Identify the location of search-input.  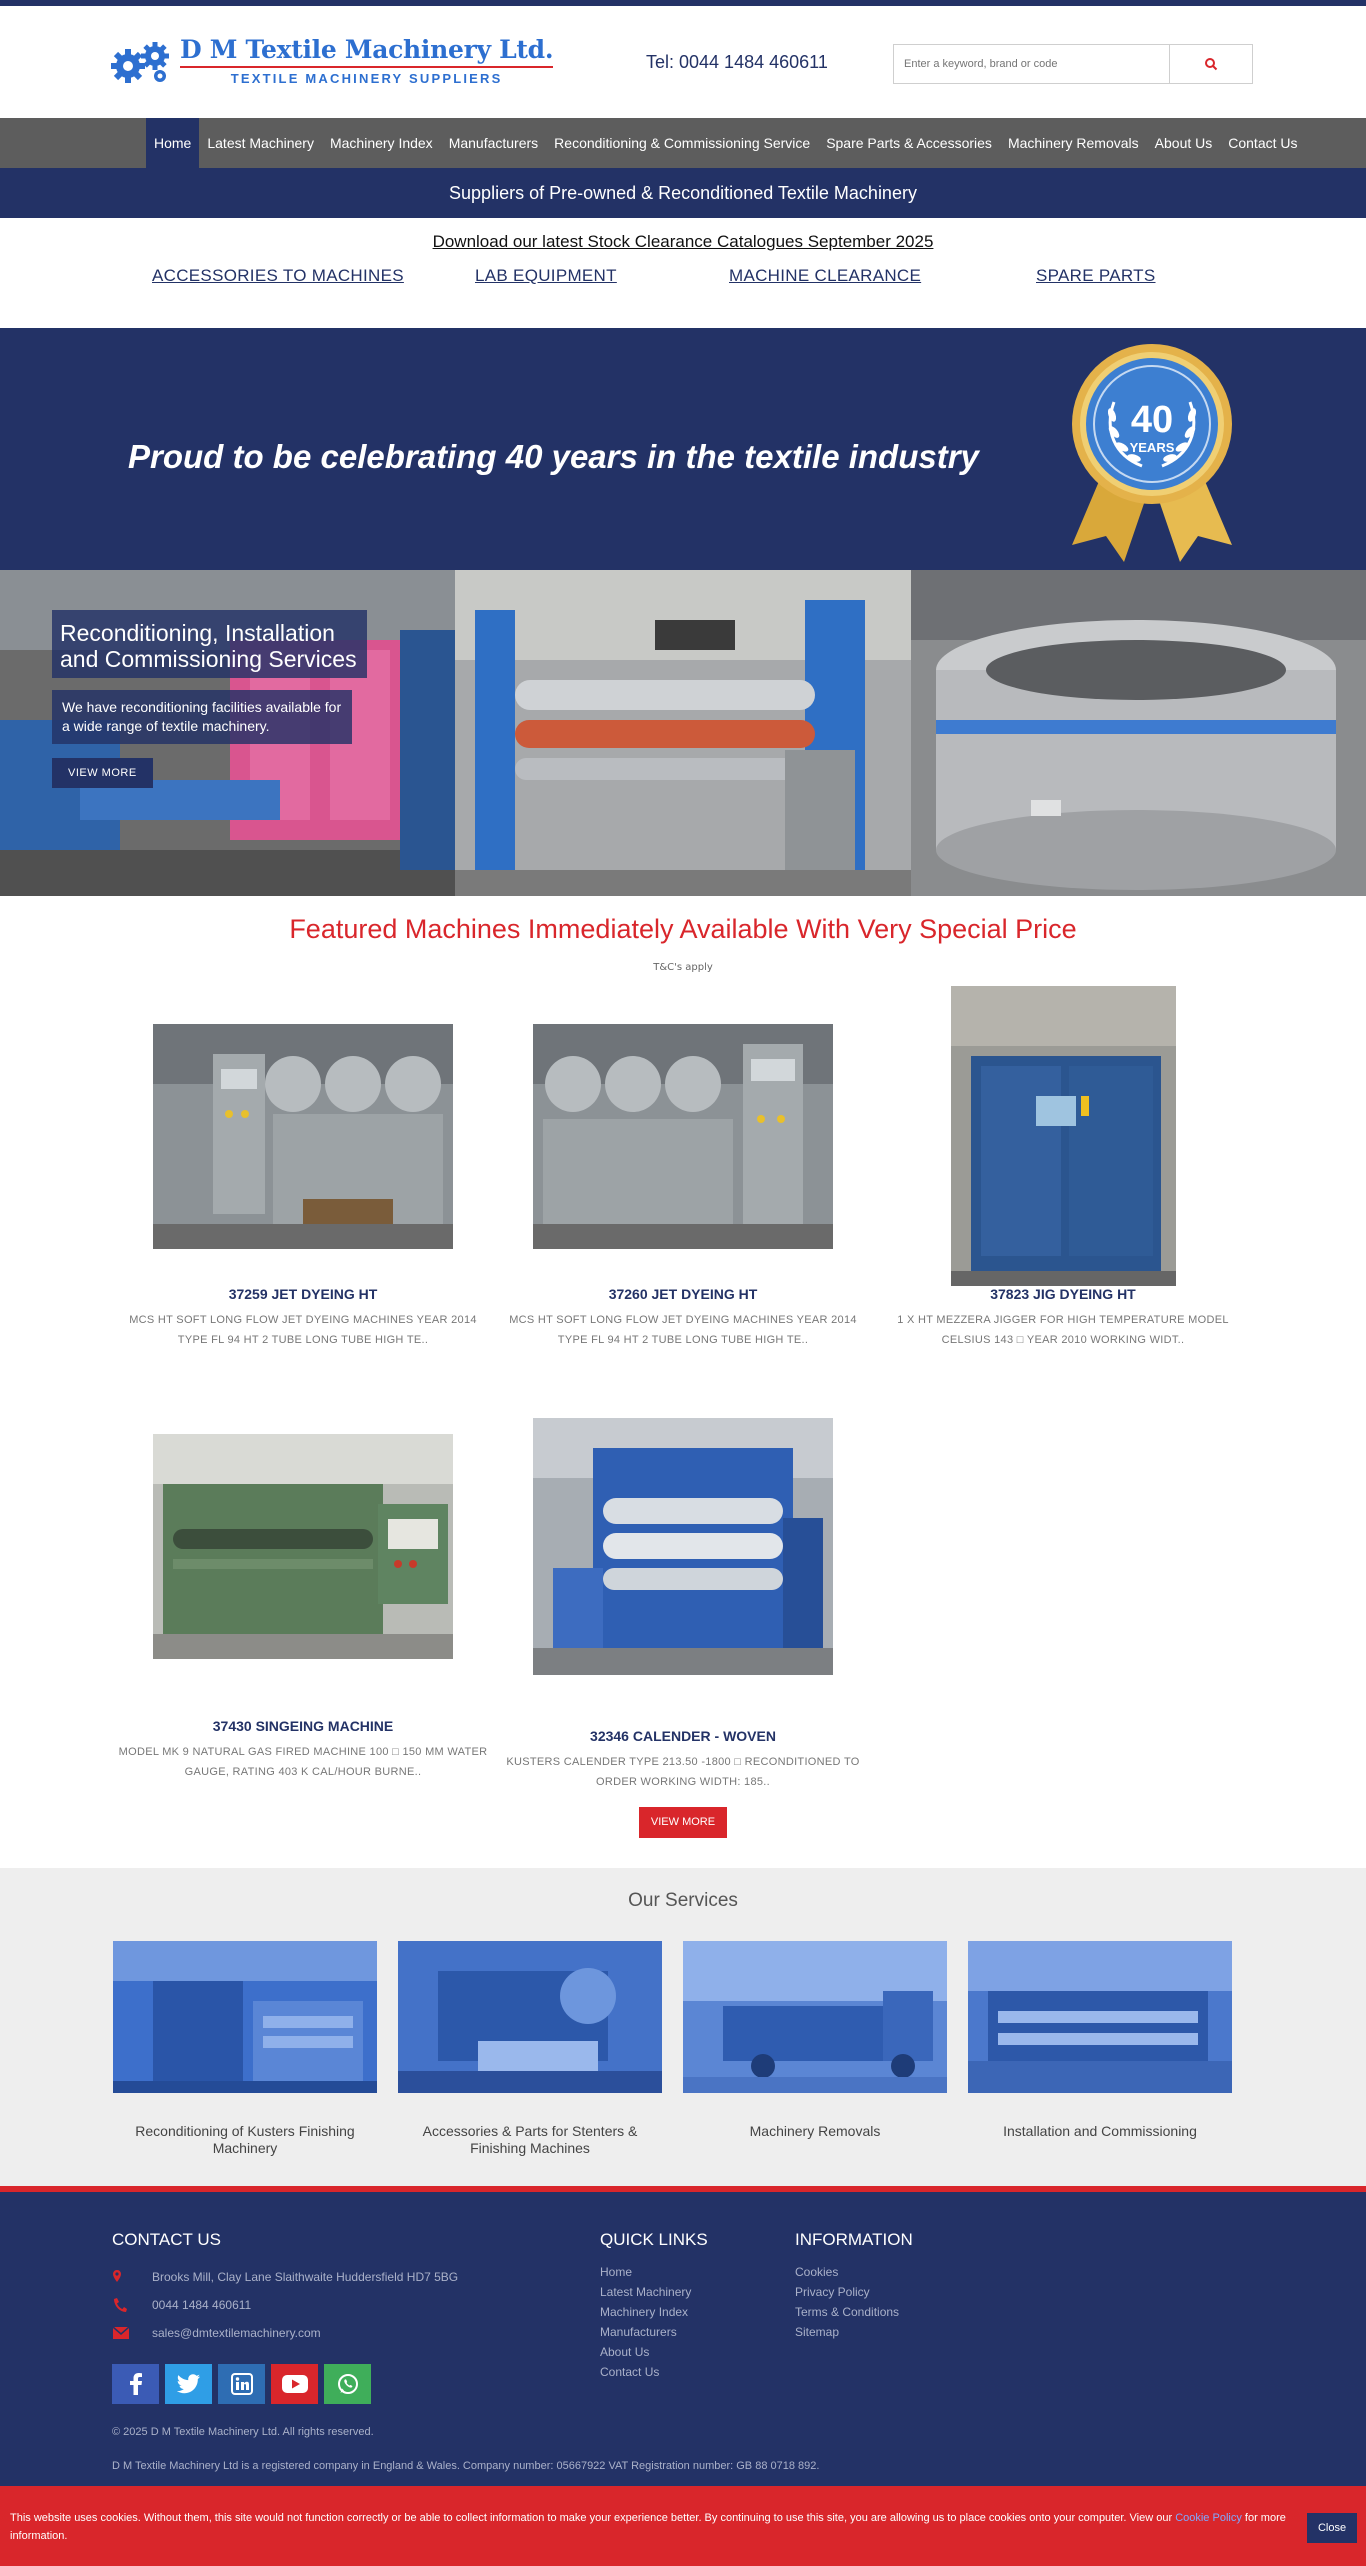
(1032, 64).